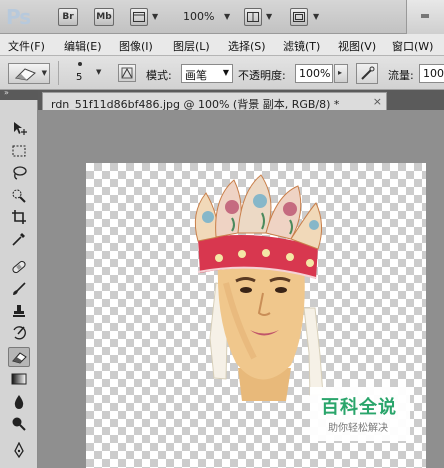 Image resolution: width=444 pixels, height=468 pixels. I want to click on quick-select-icon, so click(19, 196).